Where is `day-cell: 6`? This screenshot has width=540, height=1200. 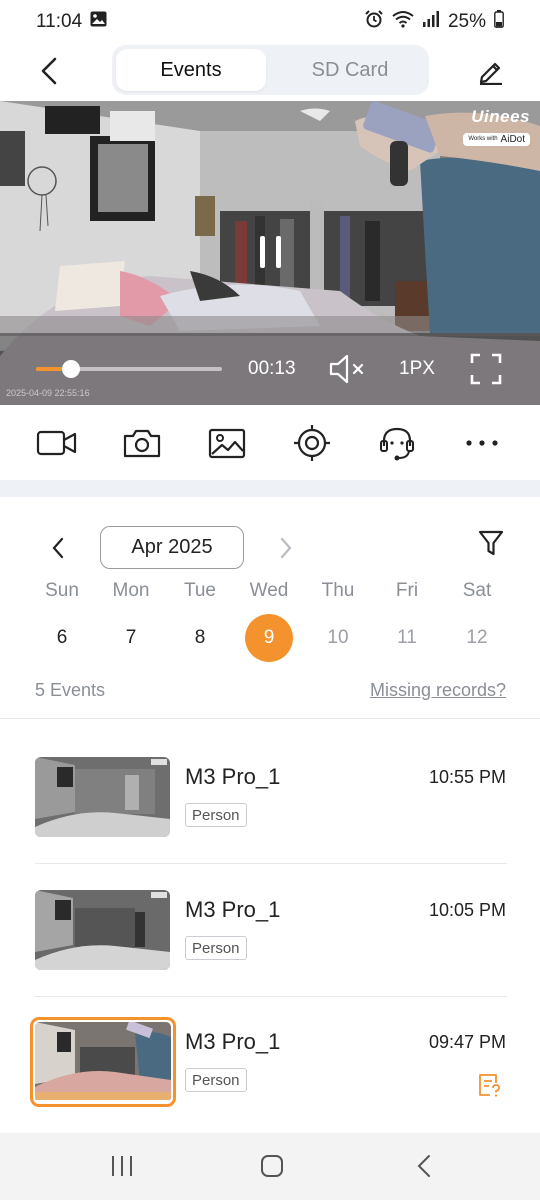 day-cell: 6 is located at coordinates (62, 638).